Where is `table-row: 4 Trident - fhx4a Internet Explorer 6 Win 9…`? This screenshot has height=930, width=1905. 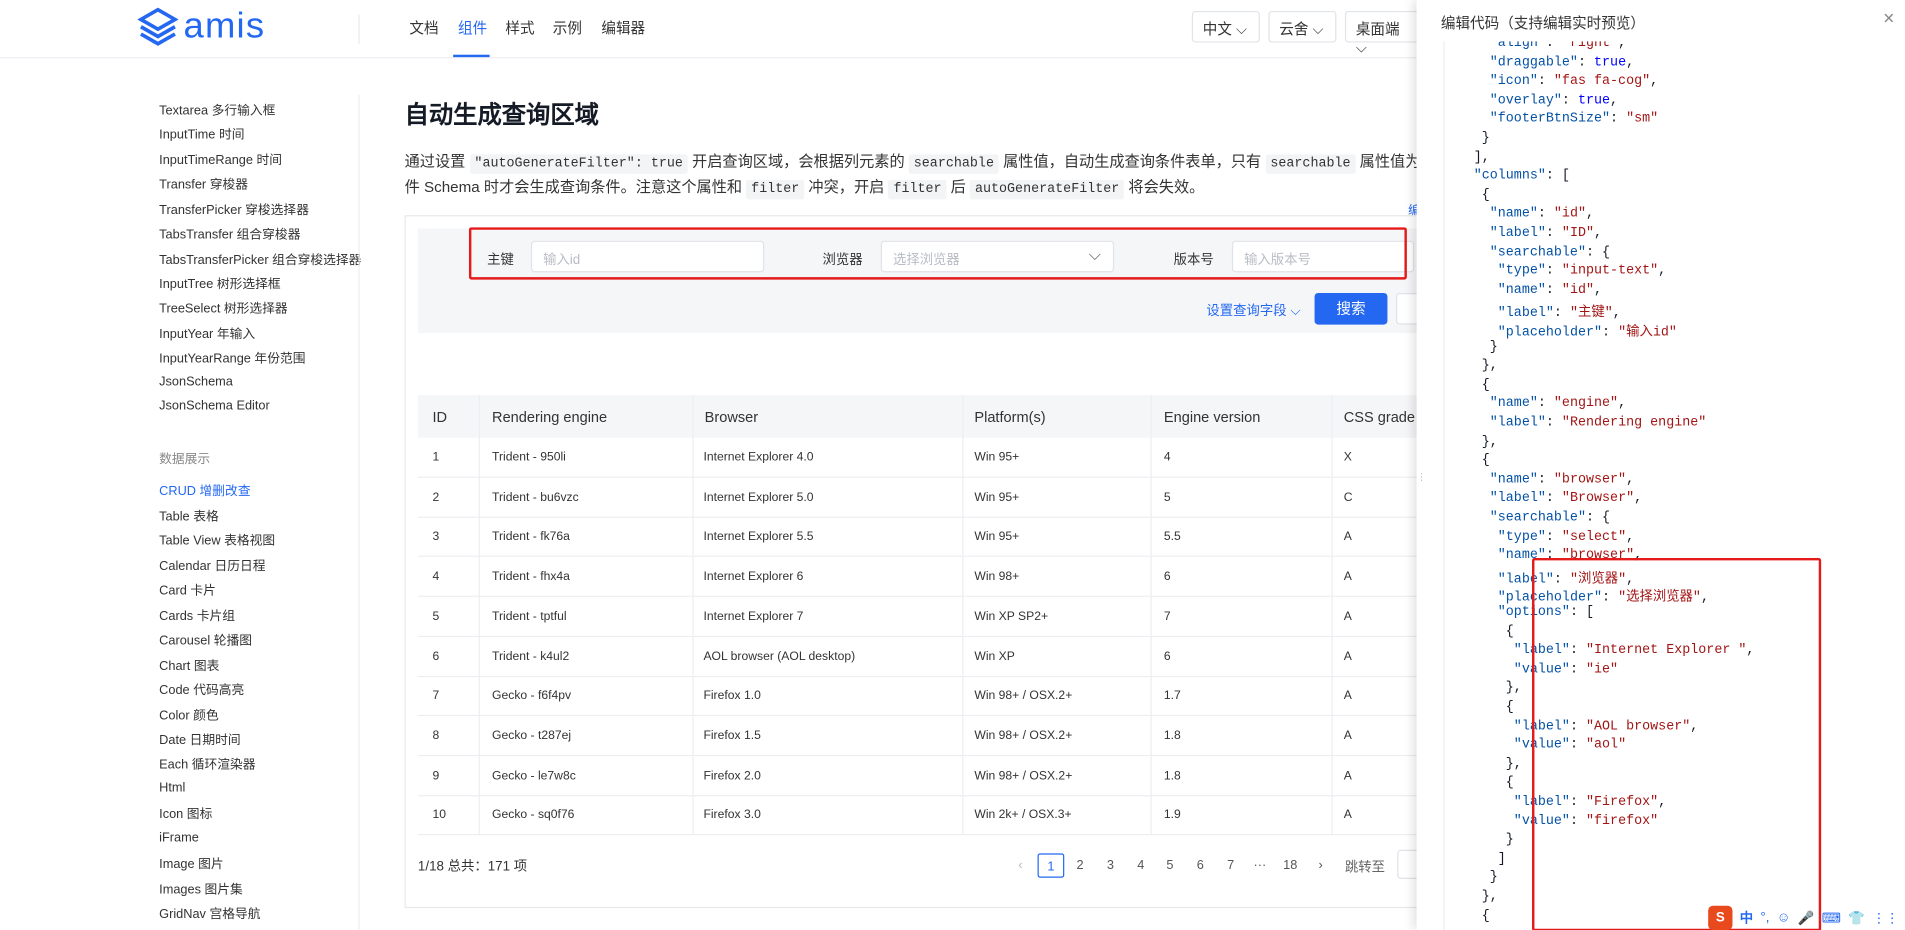 table-row: 4 Trident - fhx4a Internet Explorer 6 Win 9… is located at coordinates (952, 577).